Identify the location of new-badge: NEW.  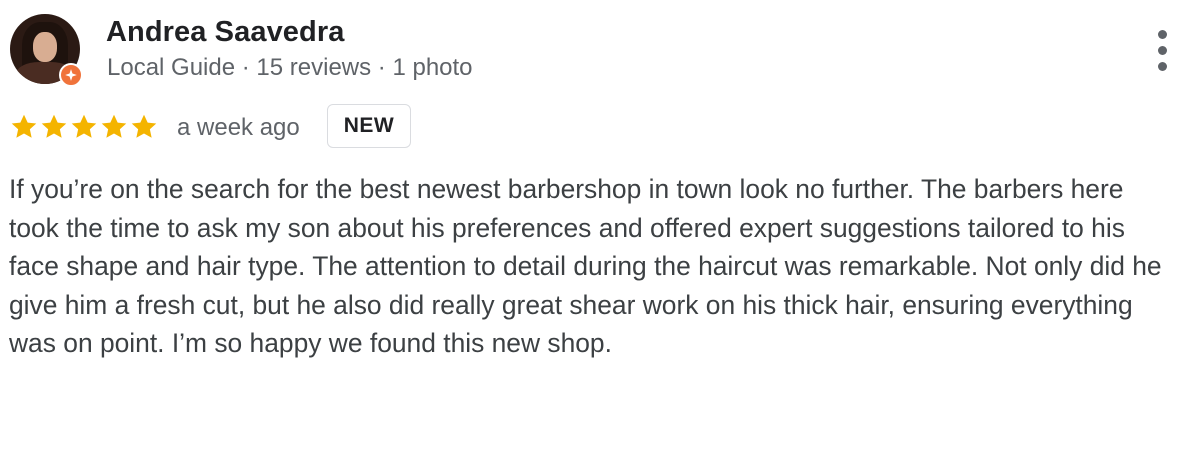
(369, 126).